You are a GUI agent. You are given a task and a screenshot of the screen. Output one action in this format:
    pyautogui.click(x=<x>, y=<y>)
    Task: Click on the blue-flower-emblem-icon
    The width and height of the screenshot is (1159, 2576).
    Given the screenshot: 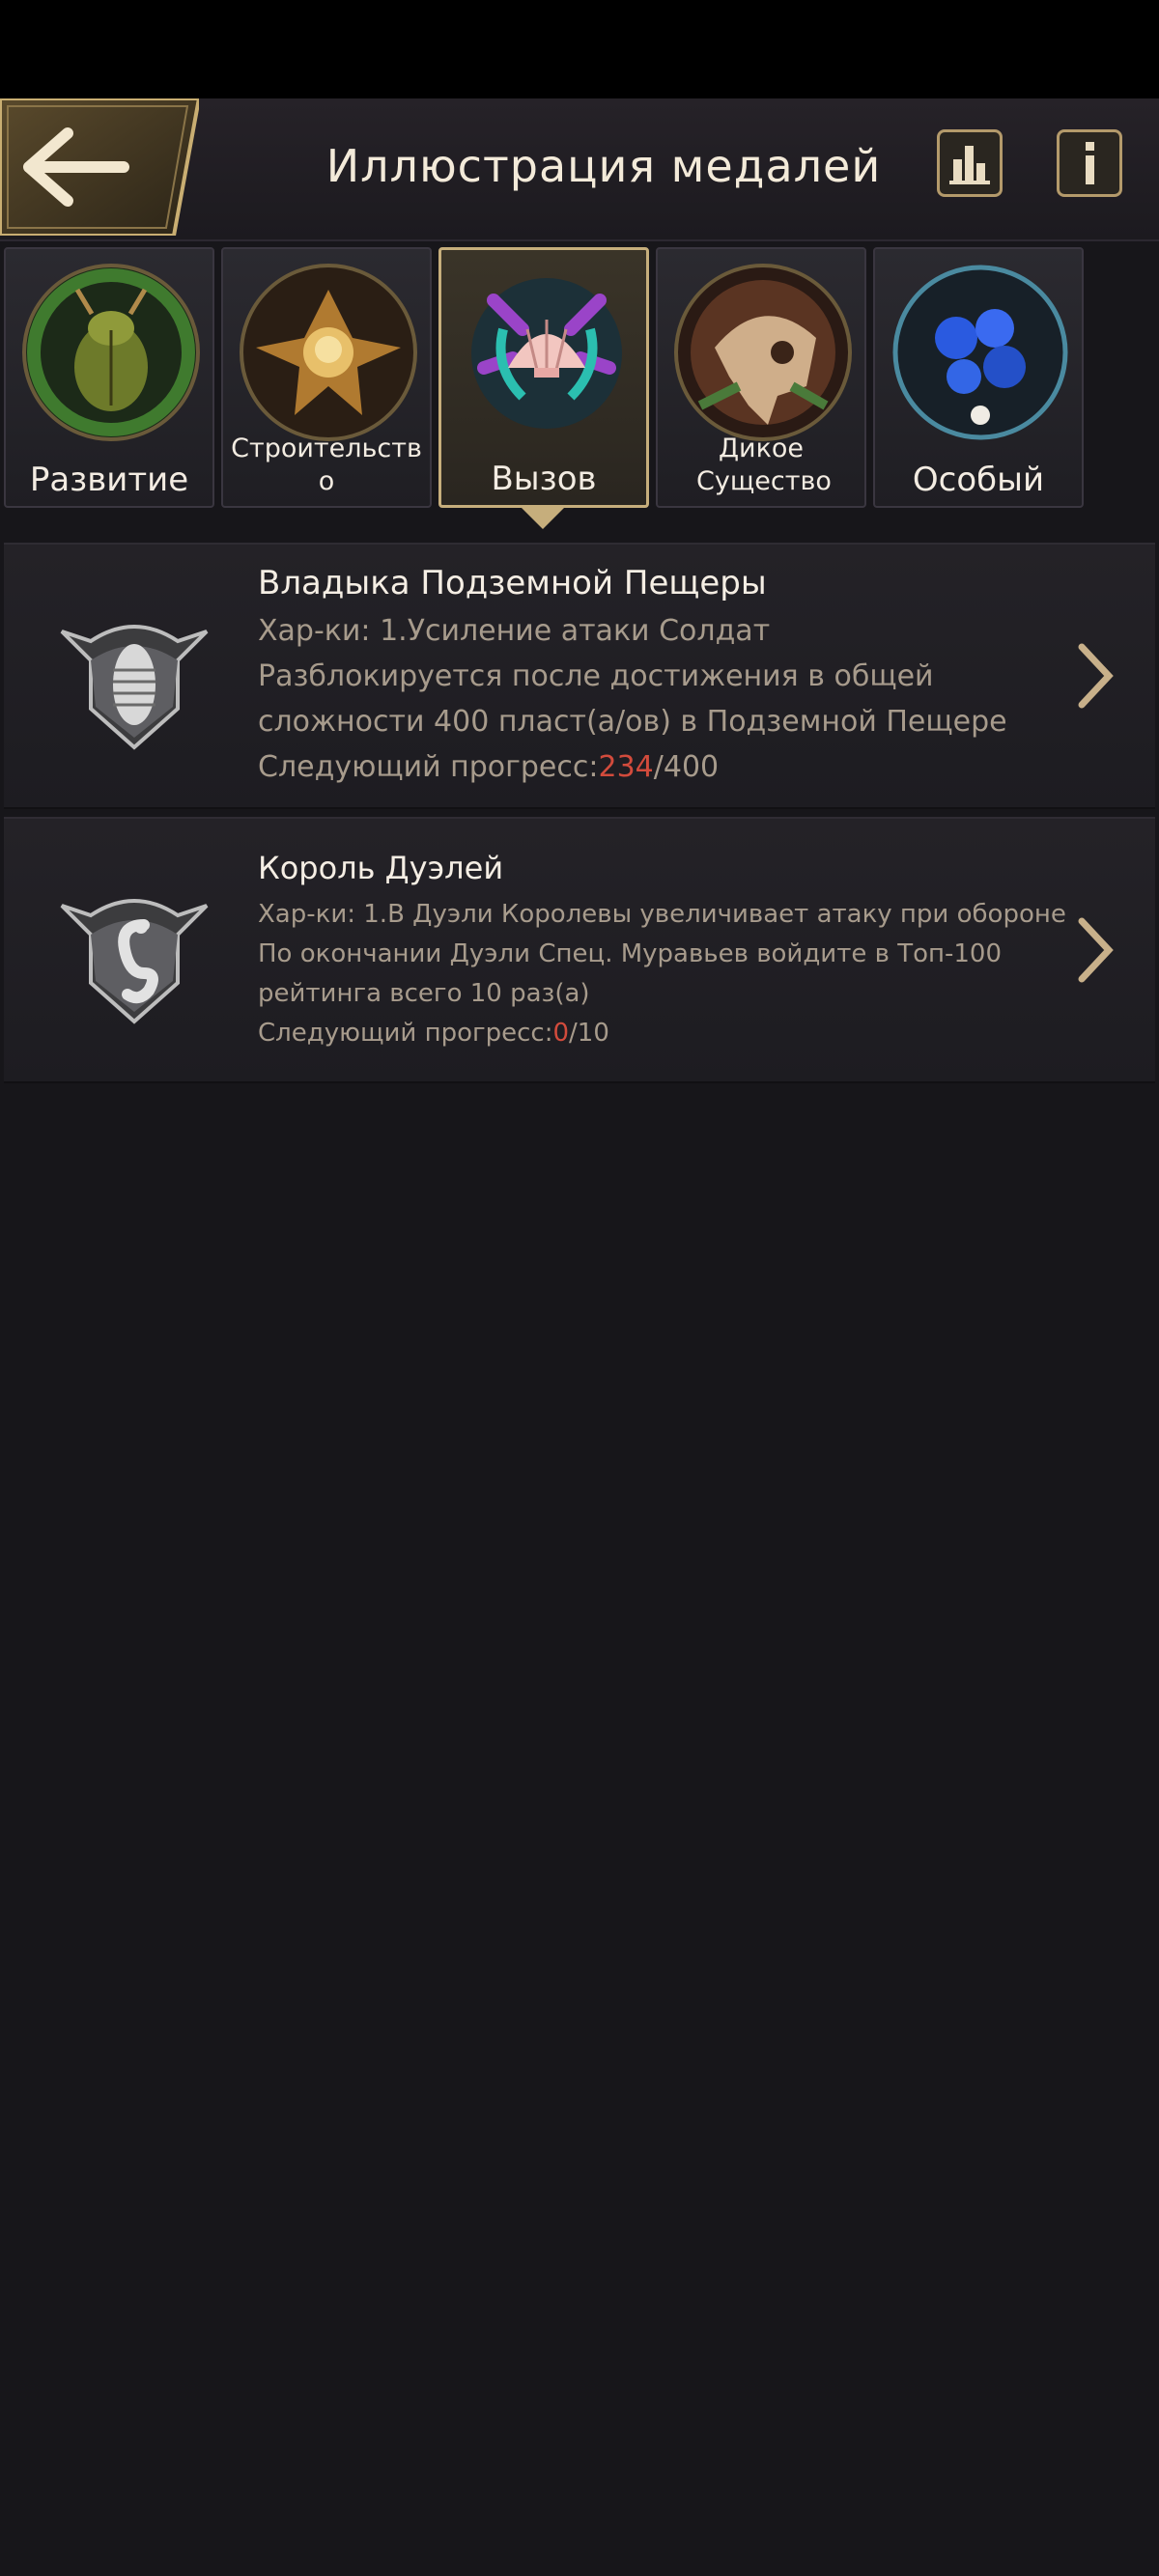 What is the action you would take?
    pyautogui.click(x=980, y=352)
    